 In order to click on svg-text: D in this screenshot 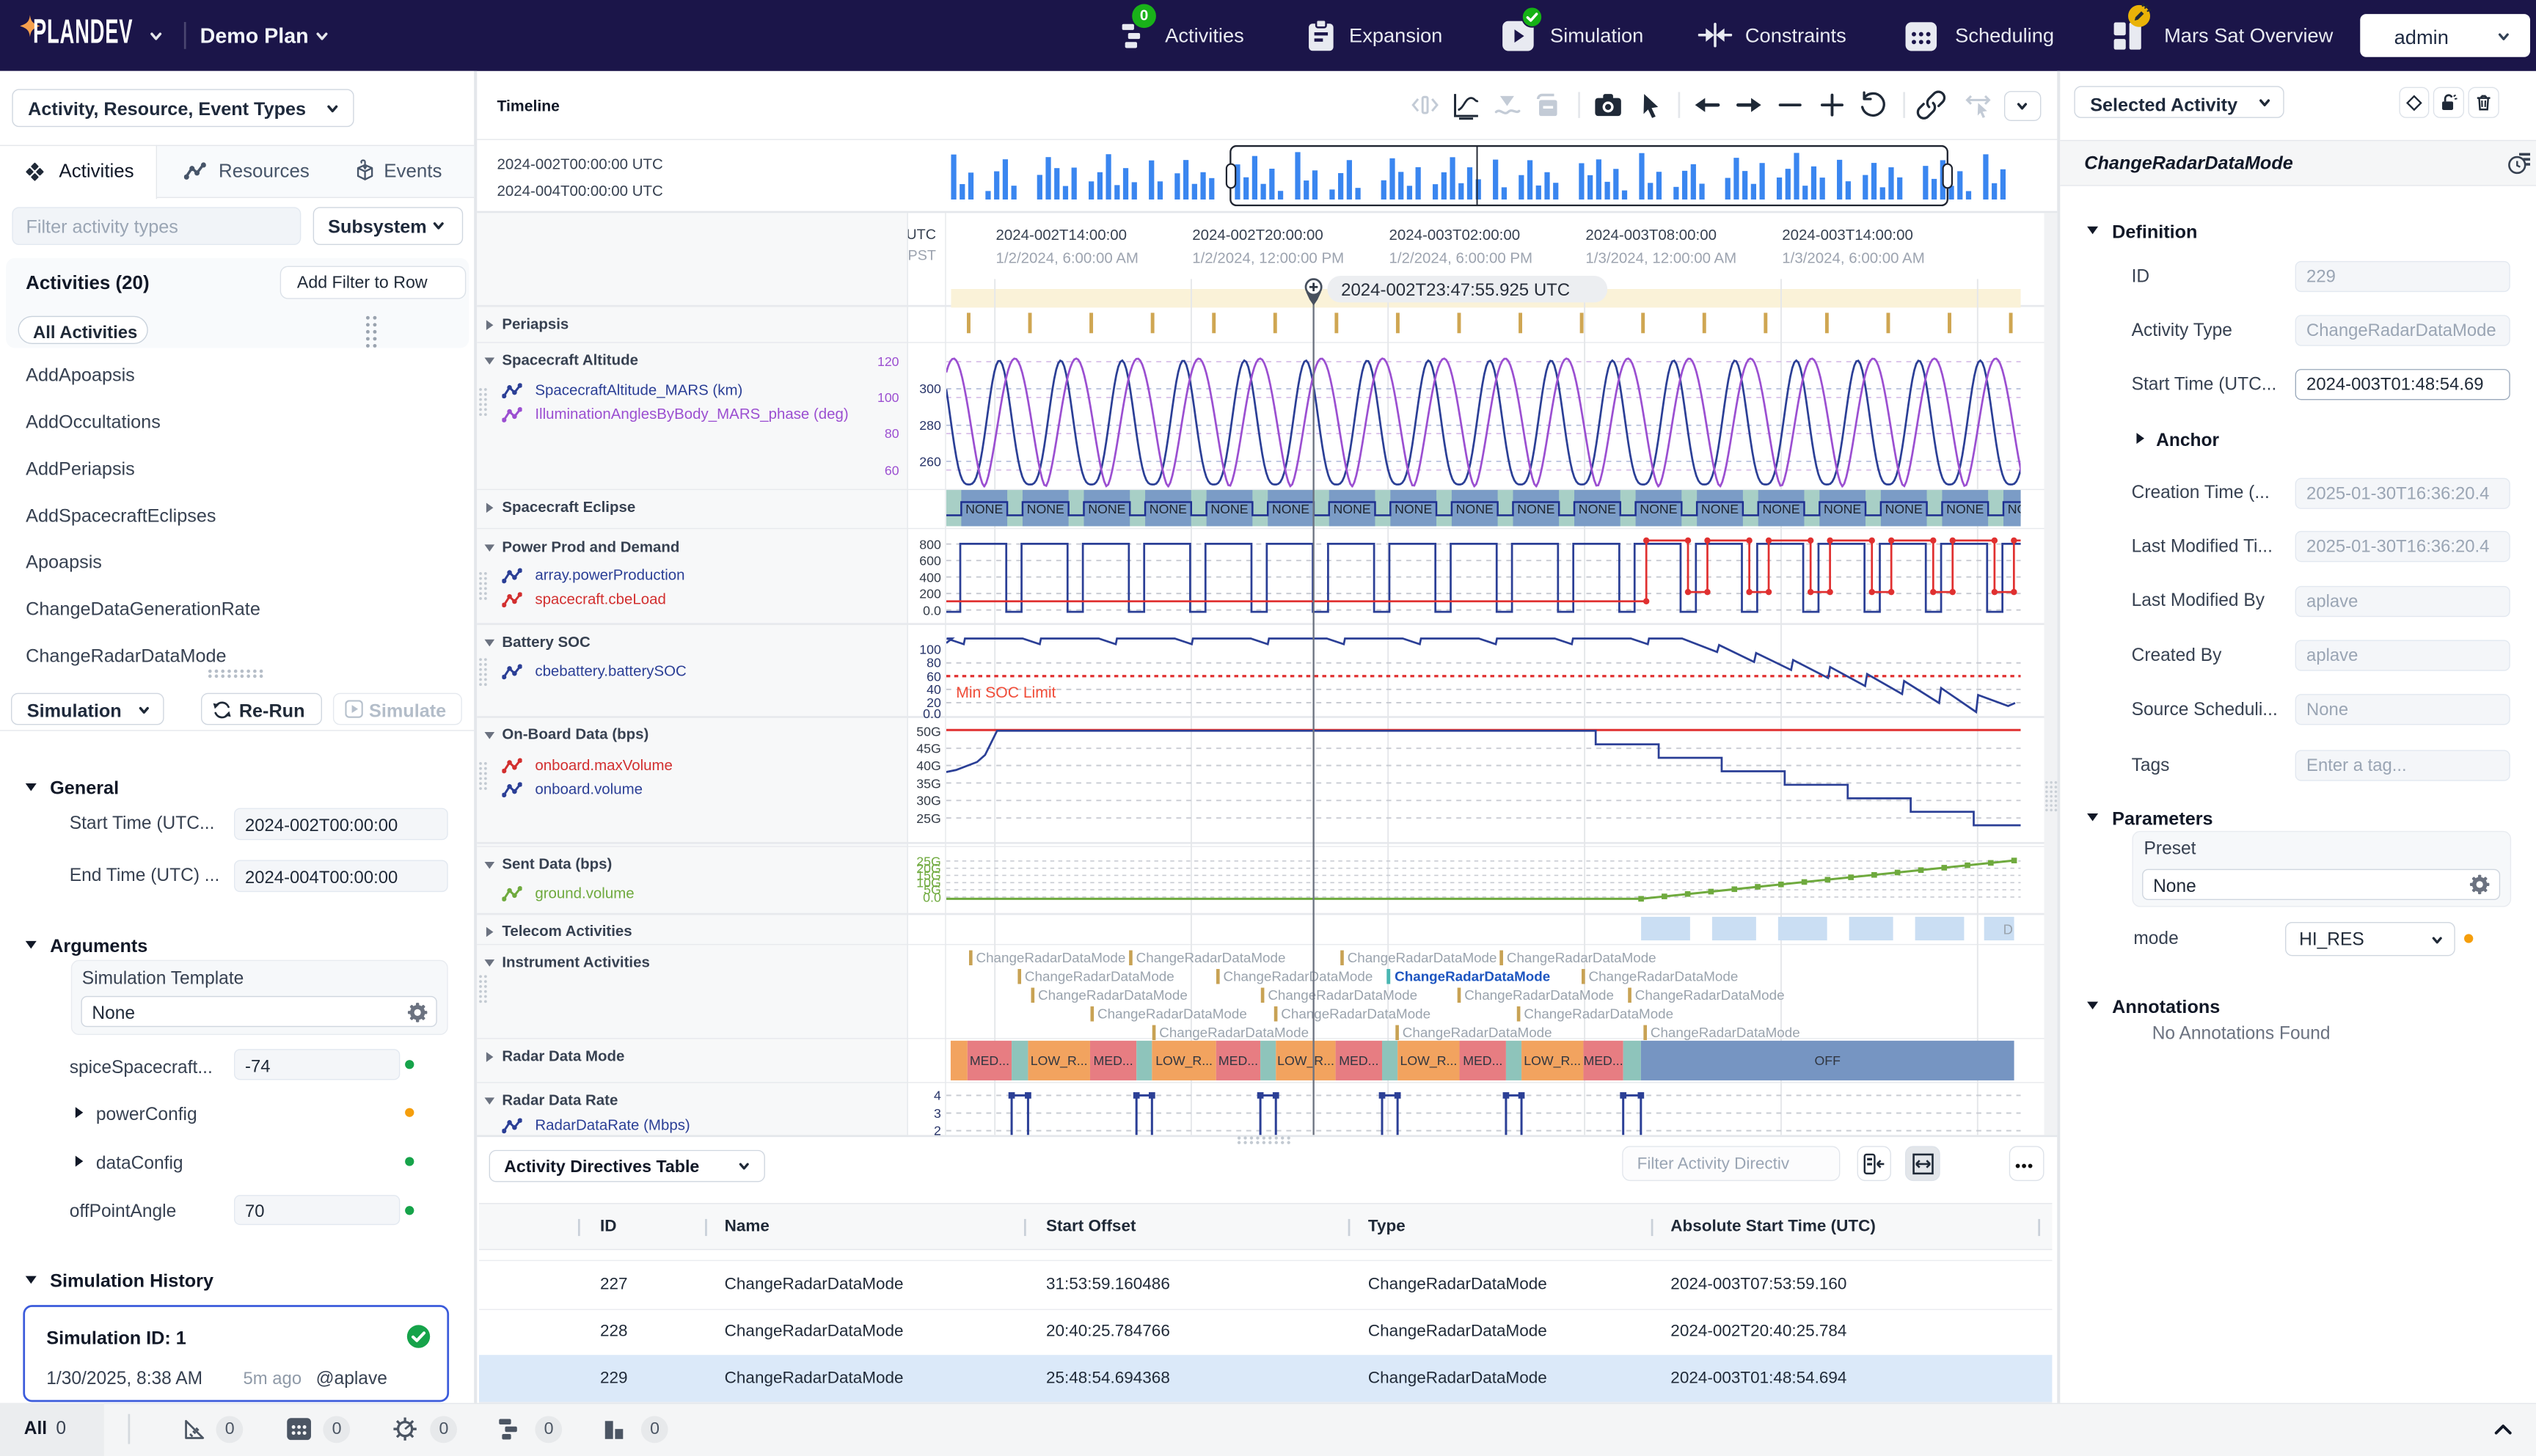, I will do `click(2008, 929)`.